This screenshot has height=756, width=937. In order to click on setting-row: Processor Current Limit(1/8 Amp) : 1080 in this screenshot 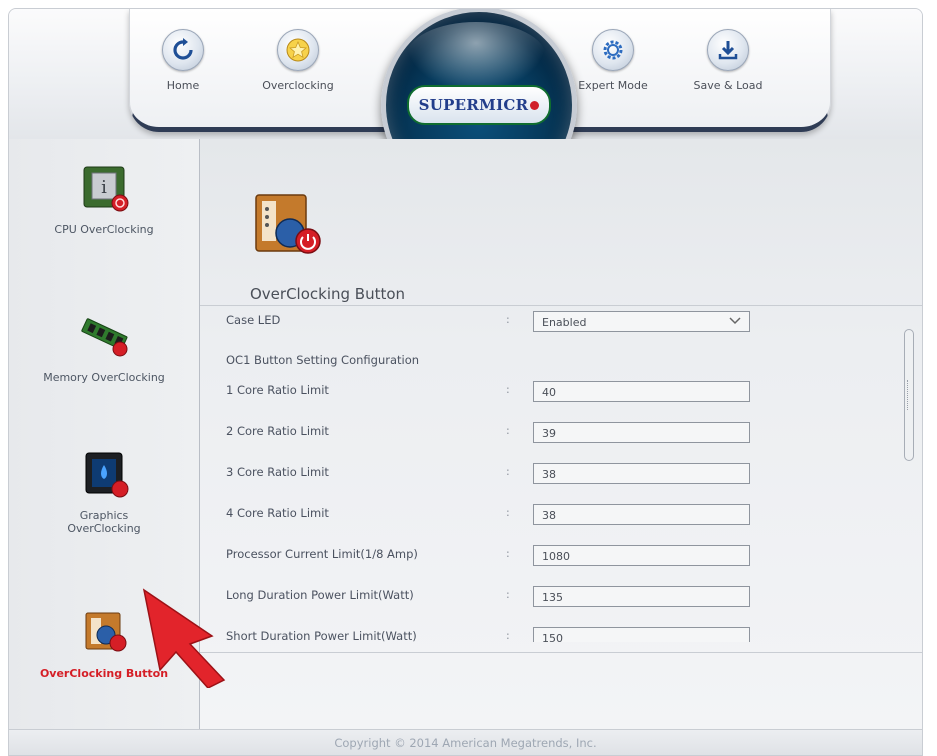, I will do `click(550, 558)`.